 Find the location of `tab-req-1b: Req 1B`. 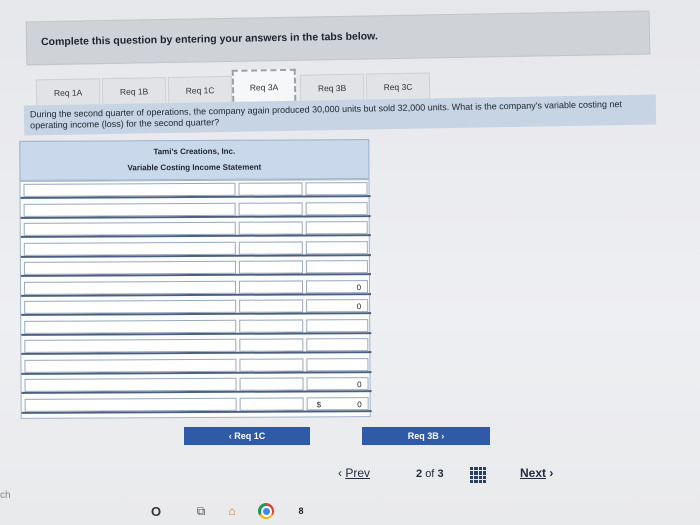

tab-req-1b: Req 1B is located at coordinates (134, 91).